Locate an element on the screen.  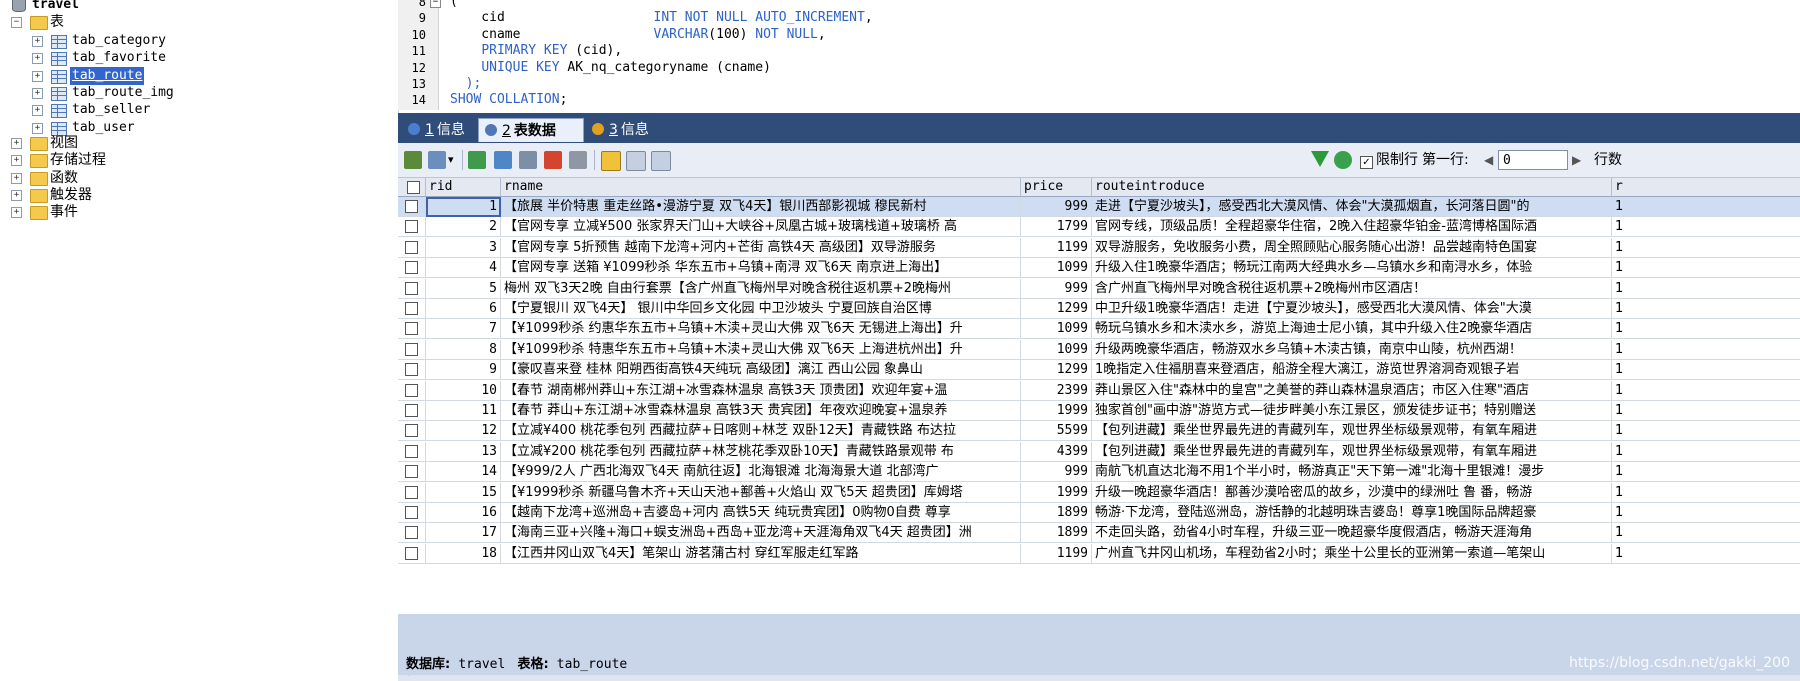
code-line: ( is located at coordinates (454, 5).